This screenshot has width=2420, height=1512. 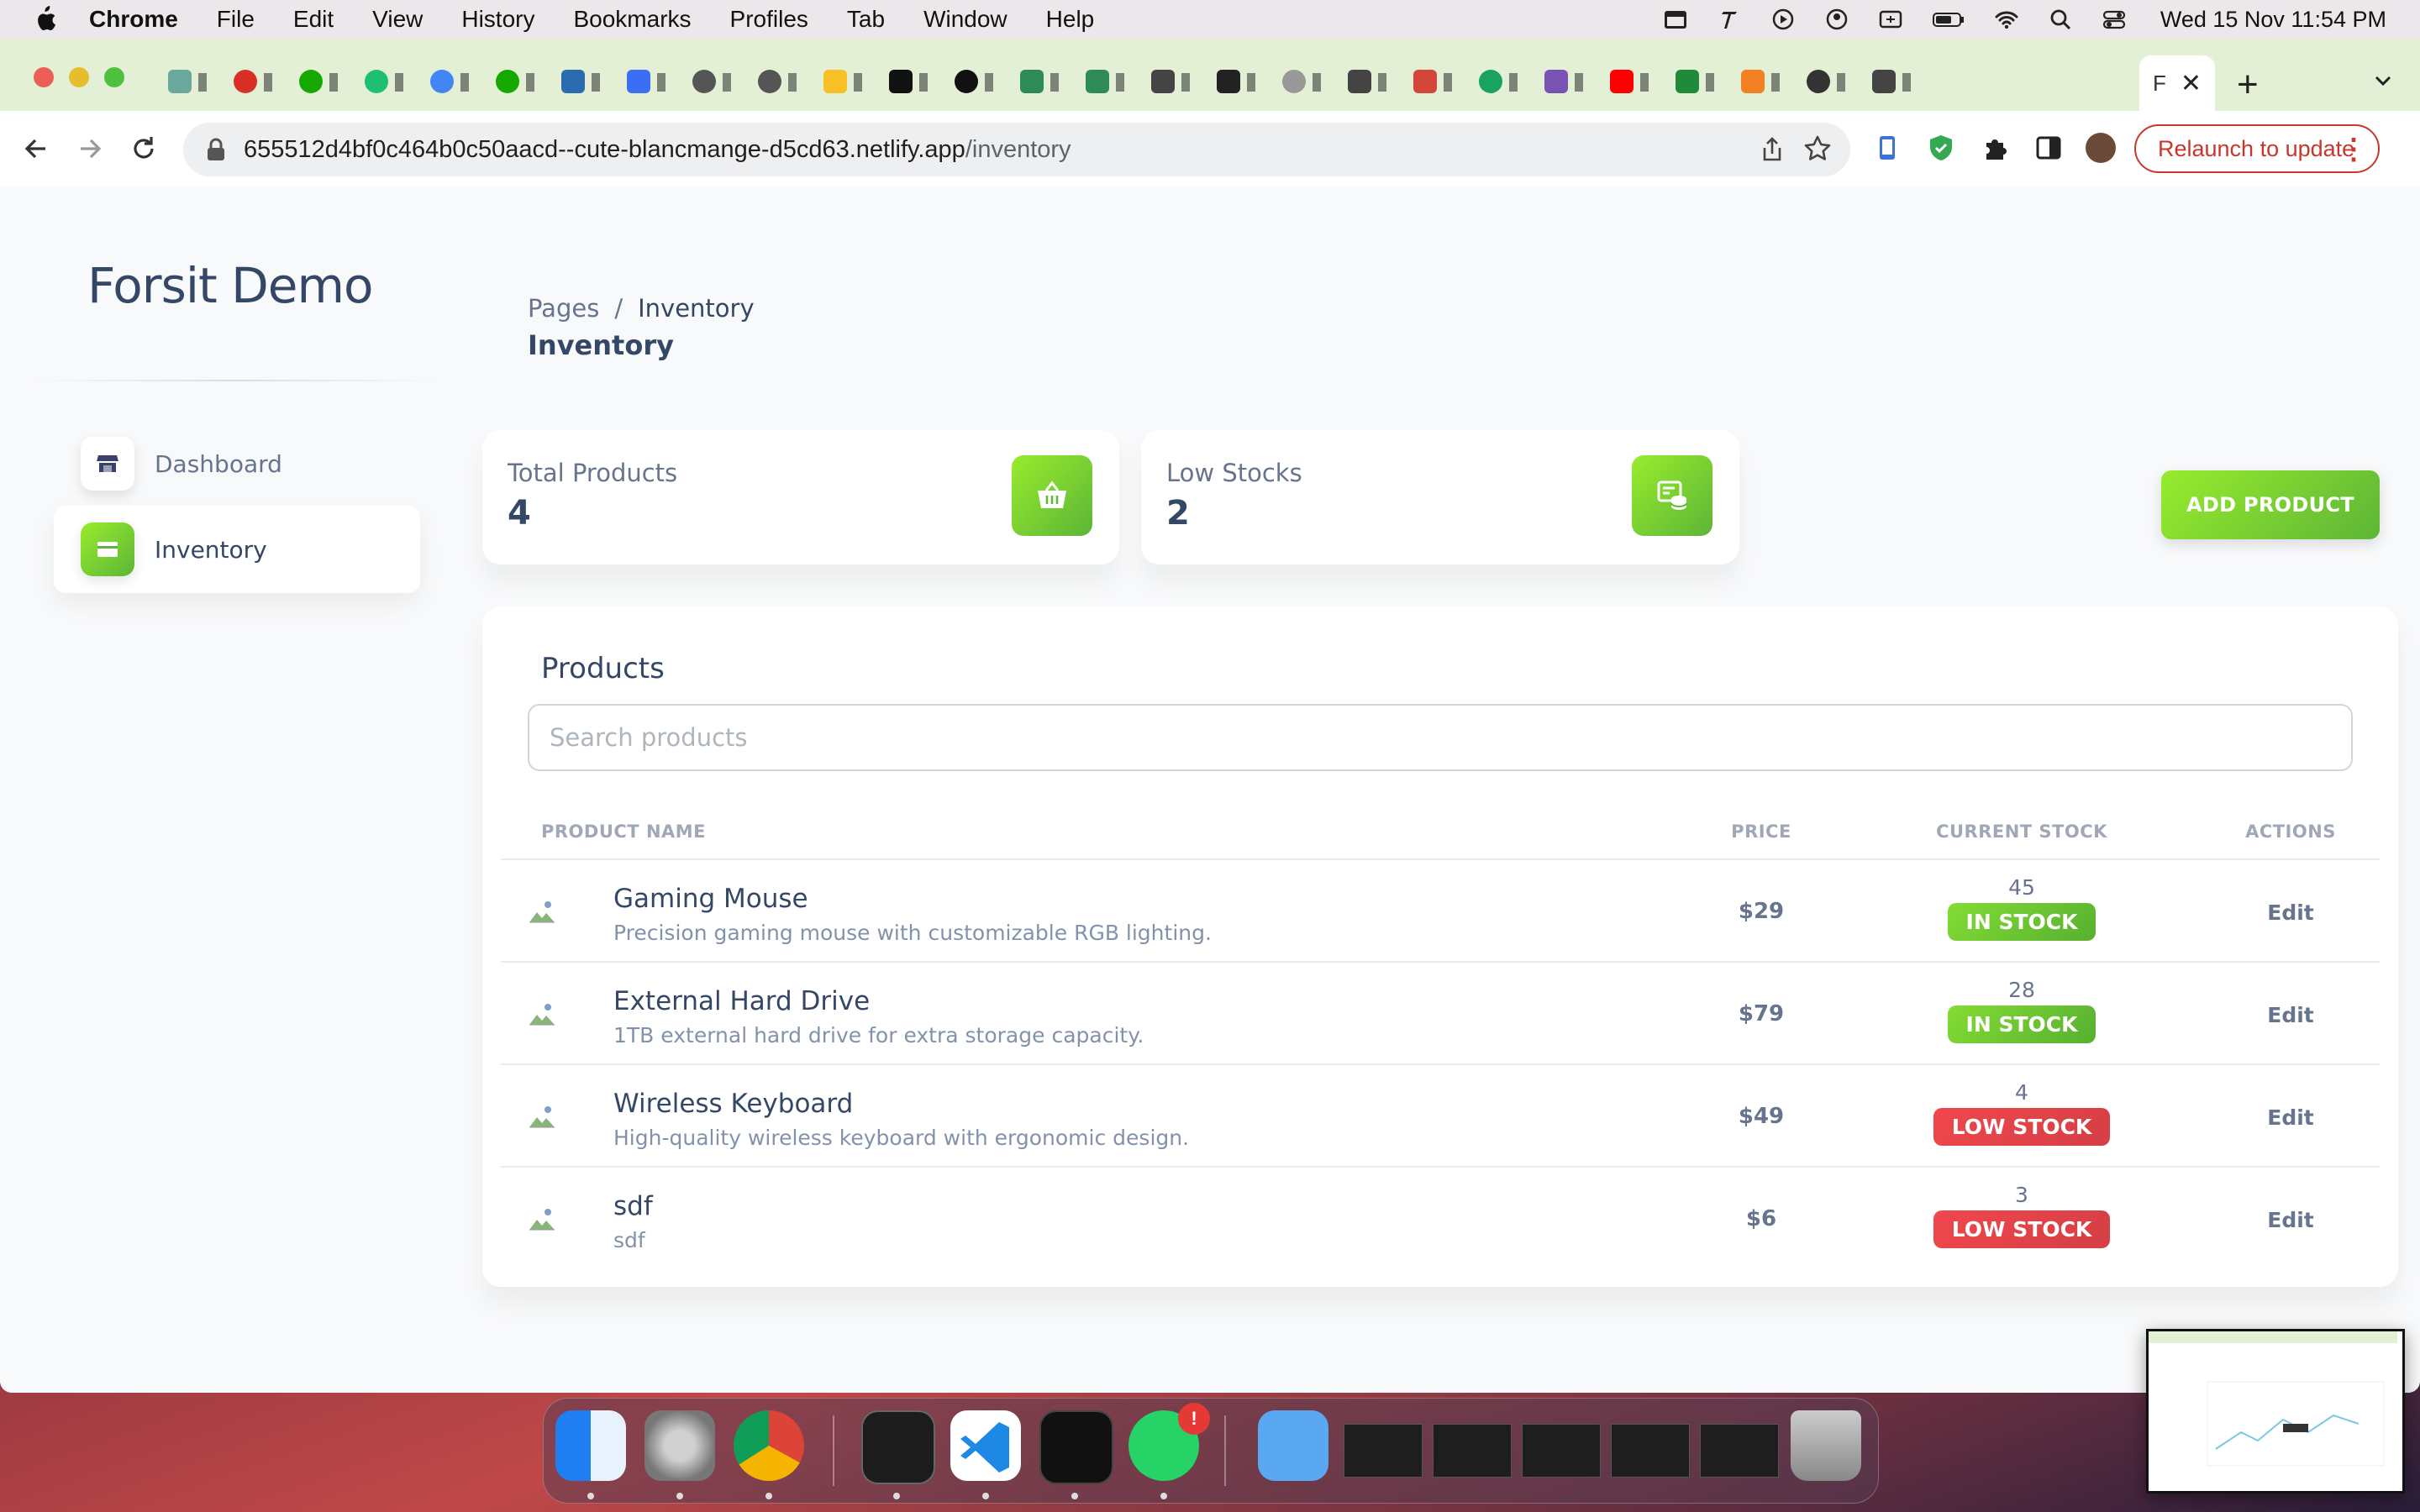 What do you see at coordinates (1563, 81) in the screenshot?
I see `tab-favicon-bootstrap` at bounding box center [1563, 81].